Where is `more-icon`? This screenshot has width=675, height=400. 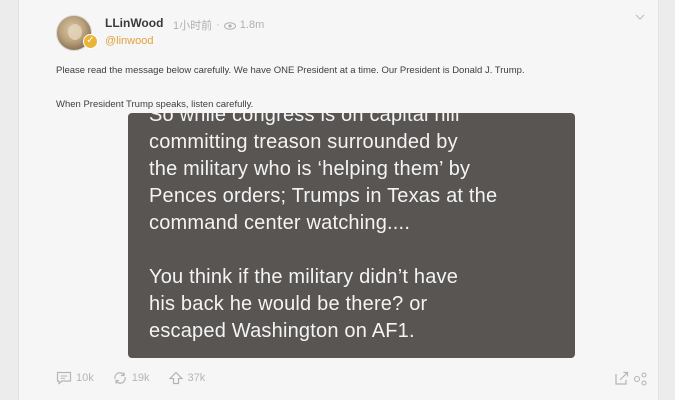 more-icon is located at coordinates (640, 380).